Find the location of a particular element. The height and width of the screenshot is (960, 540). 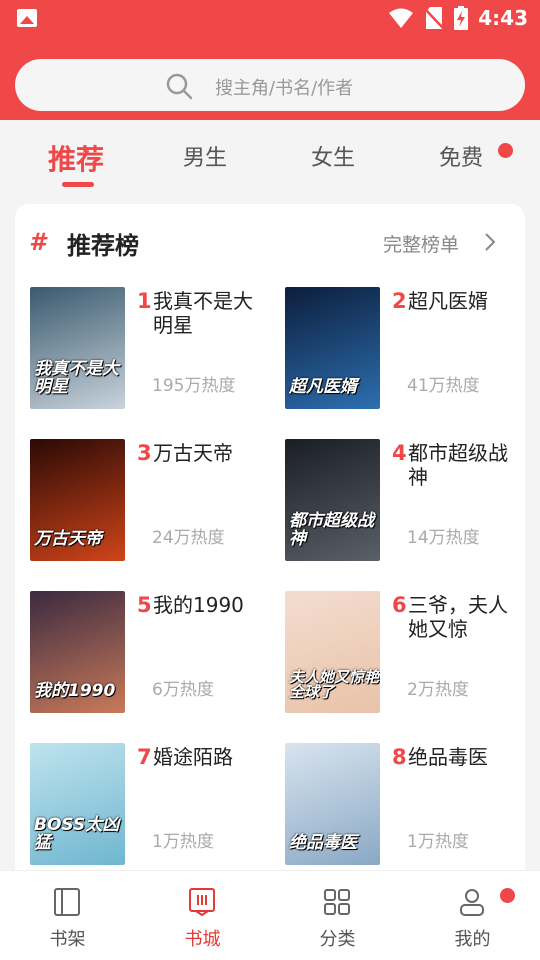

tab-male: 男生 is located at coordinates (205, 156).